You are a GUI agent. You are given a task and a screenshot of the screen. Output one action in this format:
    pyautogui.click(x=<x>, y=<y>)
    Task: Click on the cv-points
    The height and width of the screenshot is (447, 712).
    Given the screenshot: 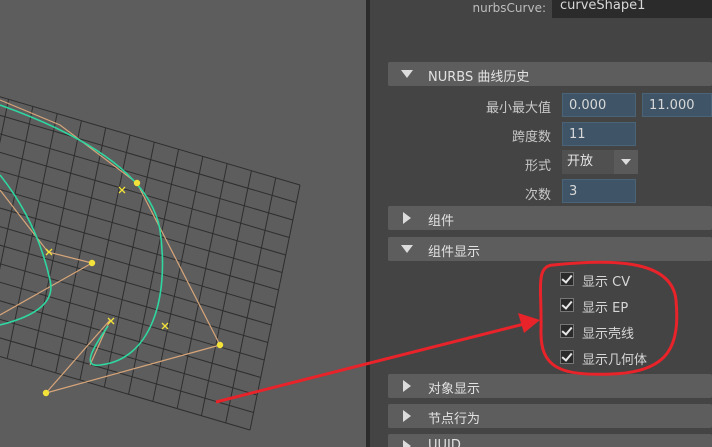 What is the action you would take?
    pyautogui.click(x=133, y=288)
    